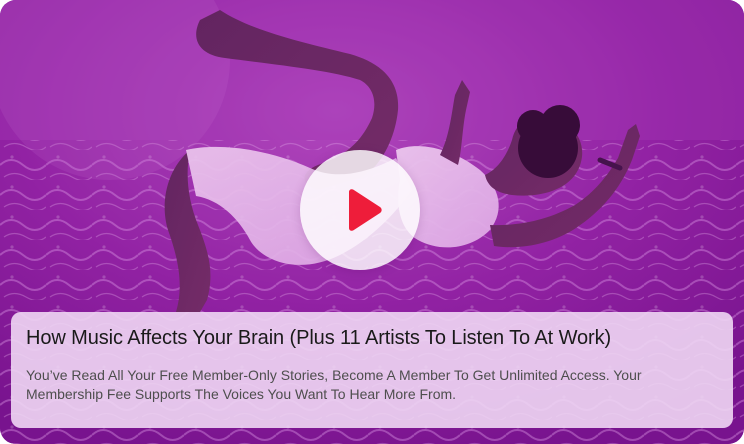 The image size is (744, 444). What do you see at coordinates (365, 210) in the screenshot?
I see `play-icon` at bounding box center [365, 210].